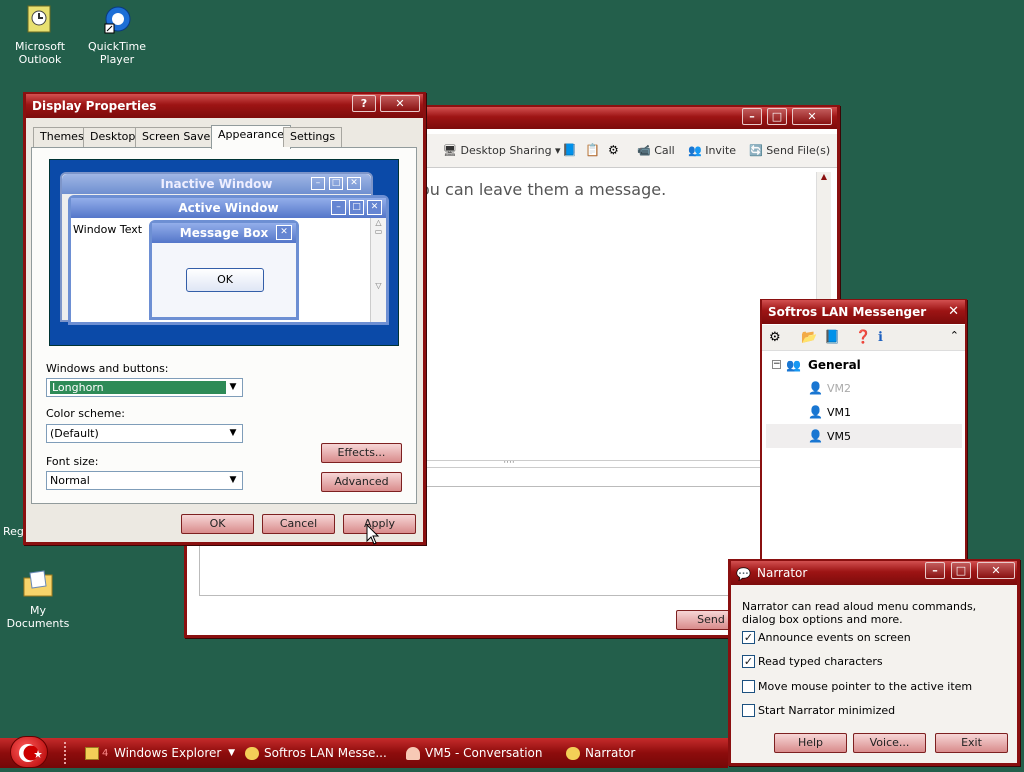 This screenshot has height=772, width=1024. I want to click on dialog-title: Display Properties, so click(94, 106).